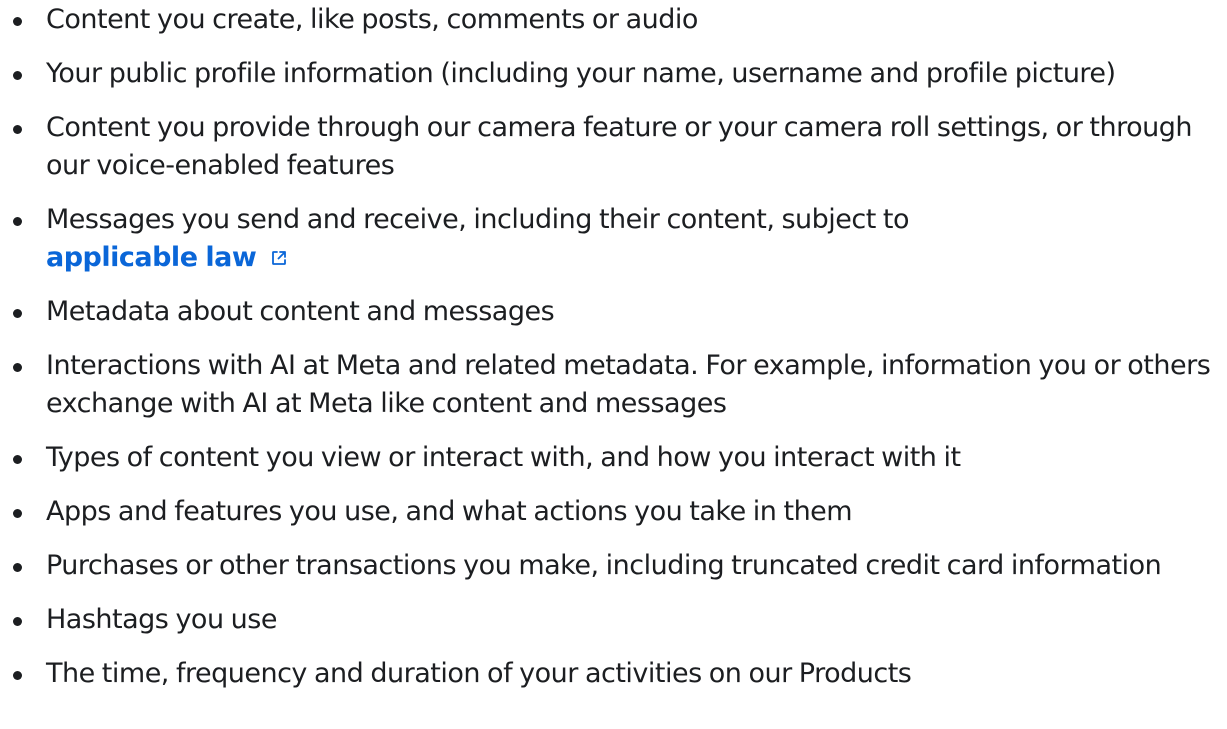  I want to click on list-item-text: Metadata about content and messages, so click(300, 311).